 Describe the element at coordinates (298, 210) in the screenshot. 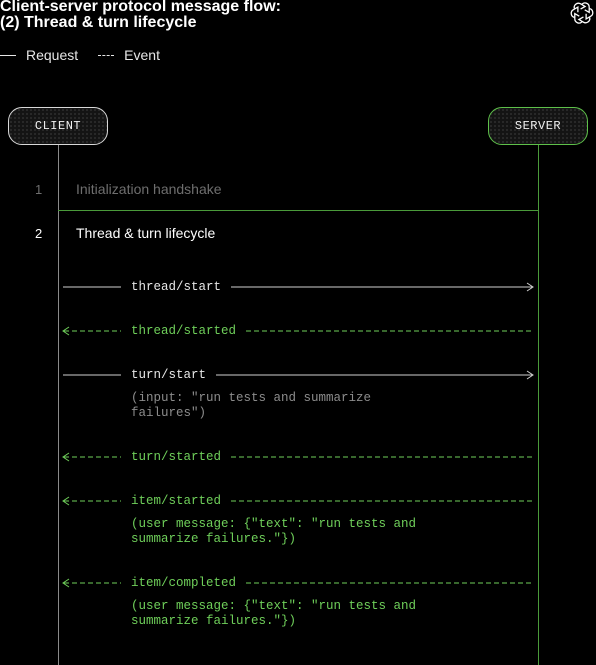

I see `step-divider` at that location.